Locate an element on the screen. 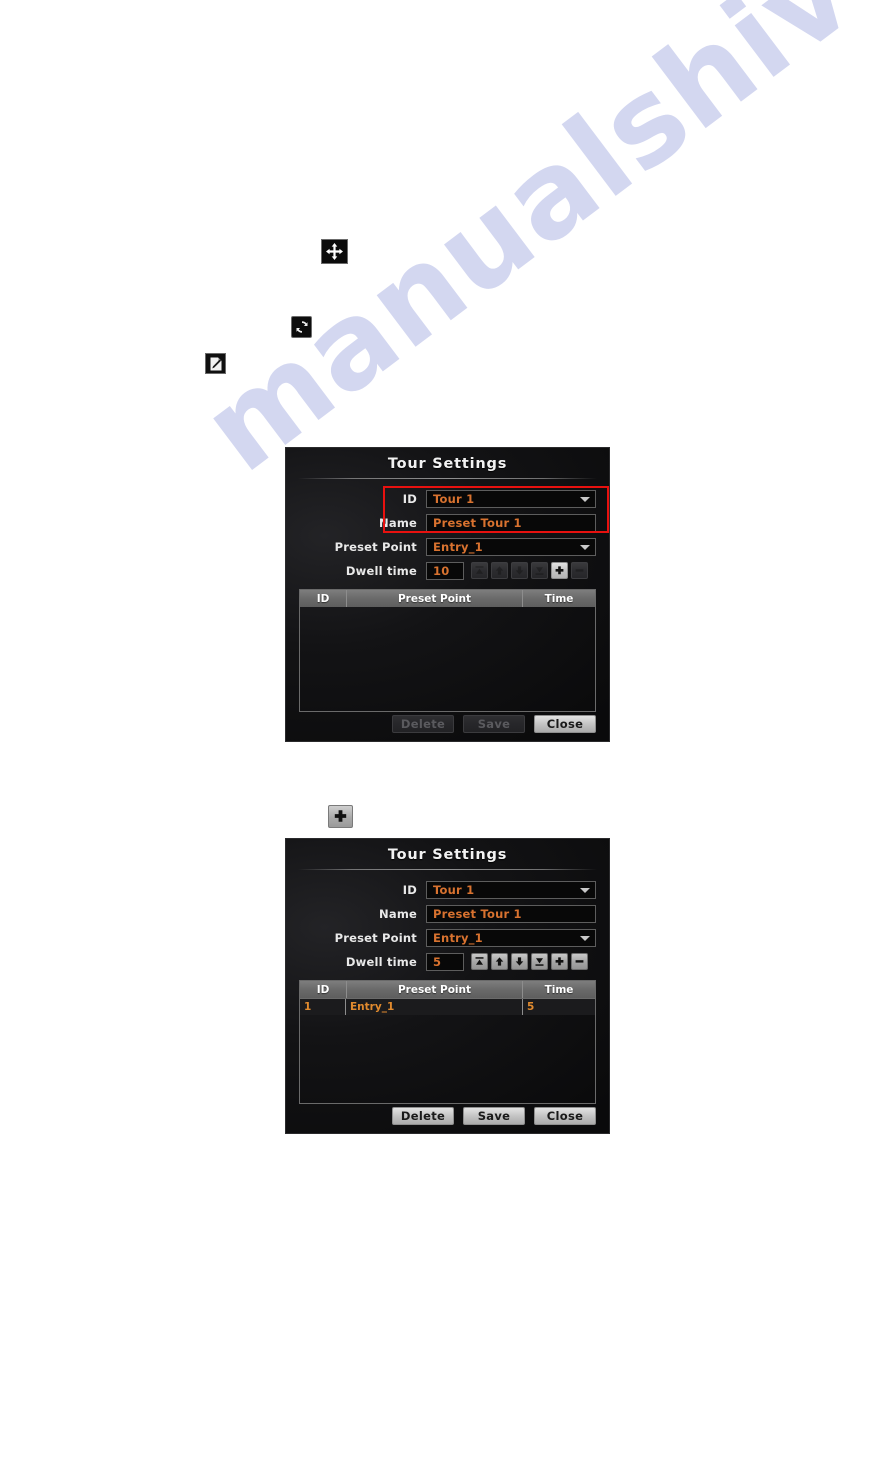  add-plus-icon is located at coordinates (340, 816).